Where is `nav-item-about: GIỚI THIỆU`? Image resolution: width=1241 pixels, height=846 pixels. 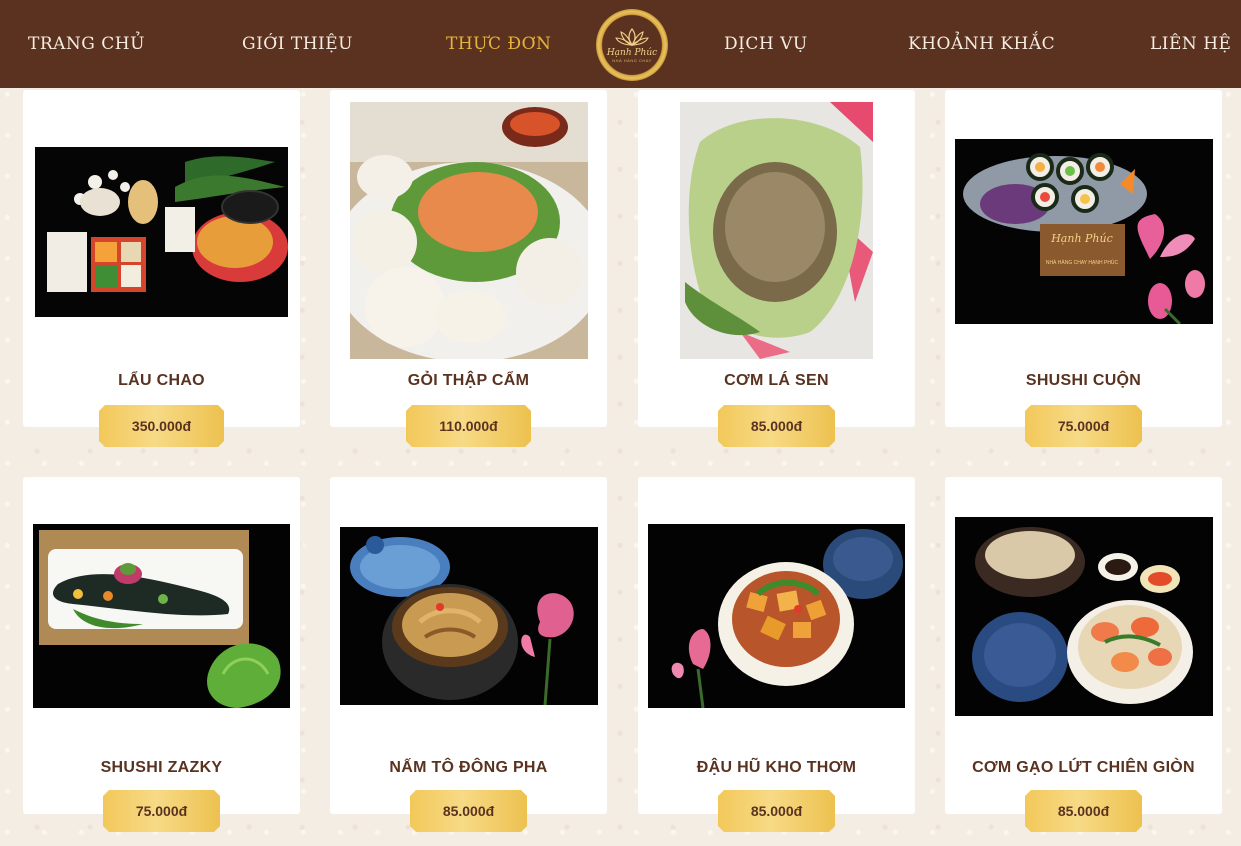
nav-item-about: GIỚI THIỆU is located at coordinates (297, 44).